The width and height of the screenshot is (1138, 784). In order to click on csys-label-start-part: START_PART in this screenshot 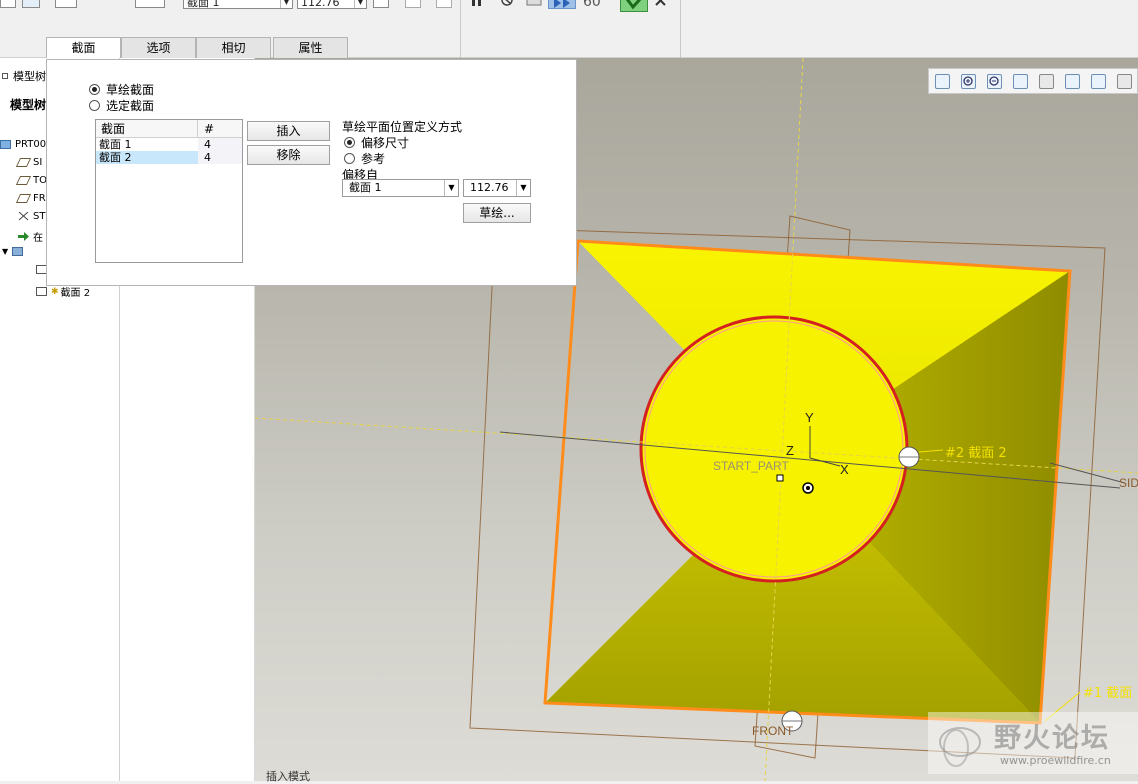, I will do `click(751, 466)`.